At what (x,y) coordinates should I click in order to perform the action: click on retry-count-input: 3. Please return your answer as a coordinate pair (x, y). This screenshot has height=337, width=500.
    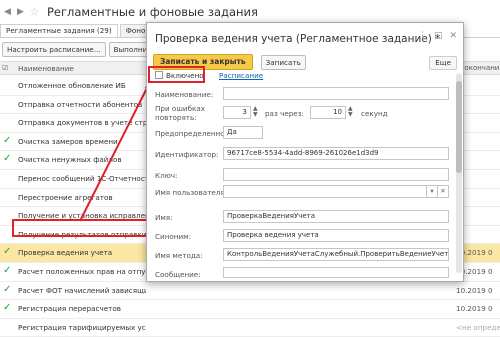
    Looking at the image, I should click on (237, 112).